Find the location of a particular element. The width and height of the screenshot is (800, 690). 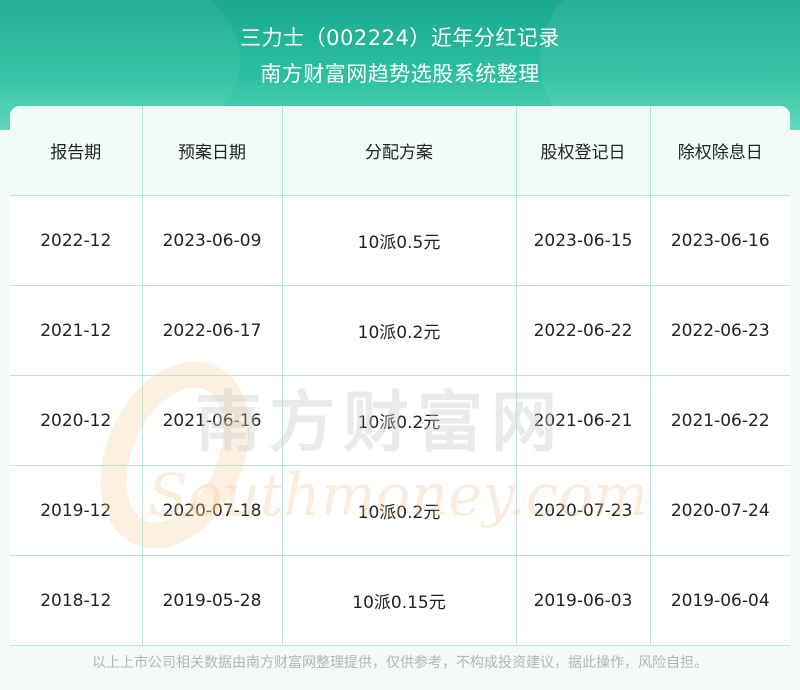

cell-plan-date: 2023-06-09 is located at coordinates (212, 240).